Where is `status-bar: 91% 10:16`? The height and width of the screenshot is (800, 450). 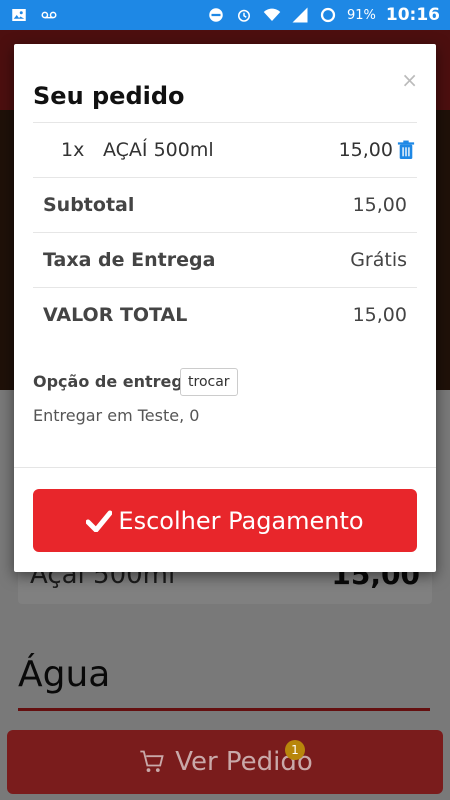 status-bar: 91% 10:16 is located at coordinates (225, 15).